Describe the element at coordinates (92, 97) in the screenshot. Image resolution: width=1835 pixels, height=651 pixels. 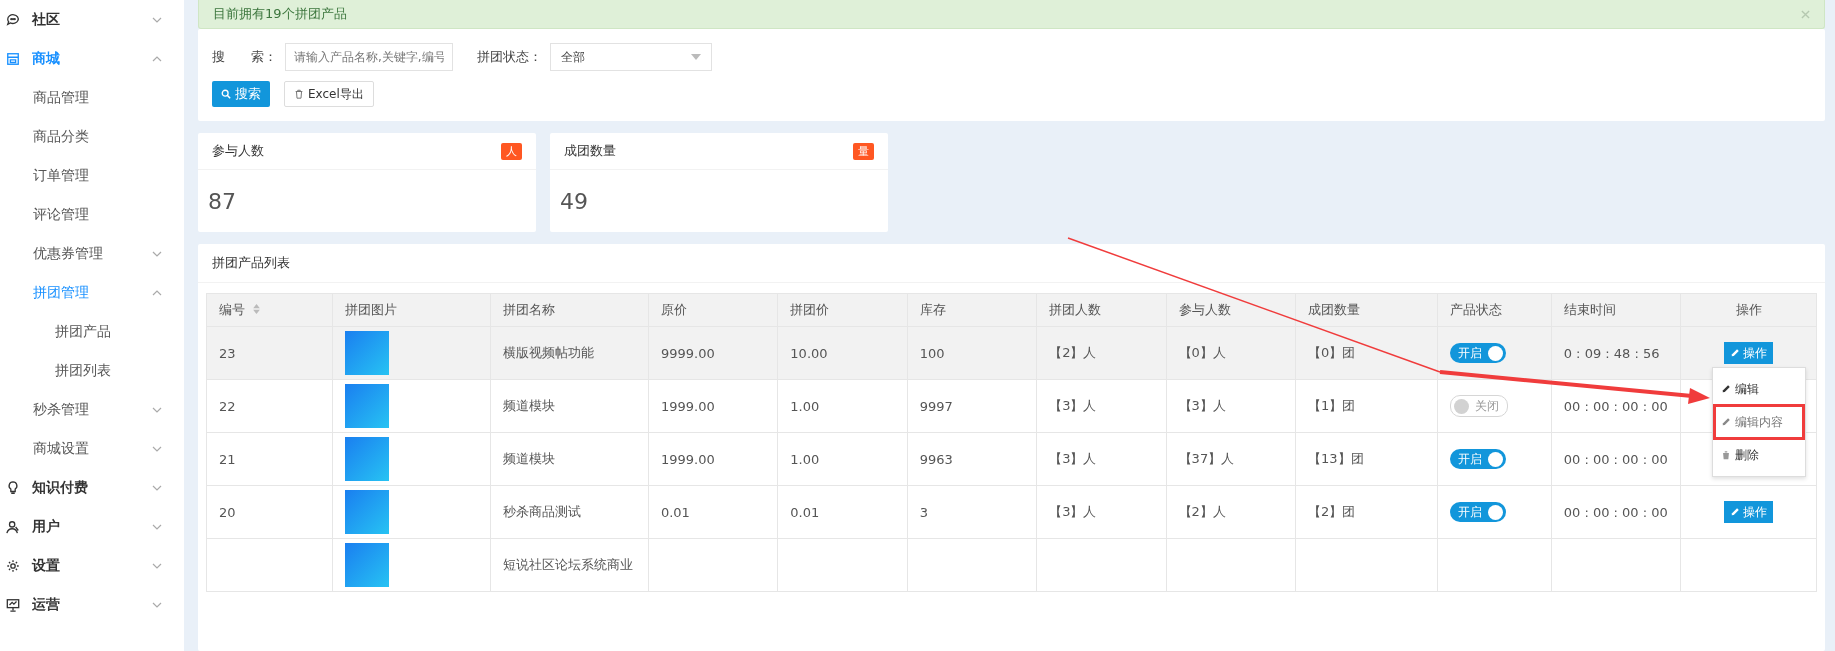
I see `sidebar-subitem: 商品管理` at that location.